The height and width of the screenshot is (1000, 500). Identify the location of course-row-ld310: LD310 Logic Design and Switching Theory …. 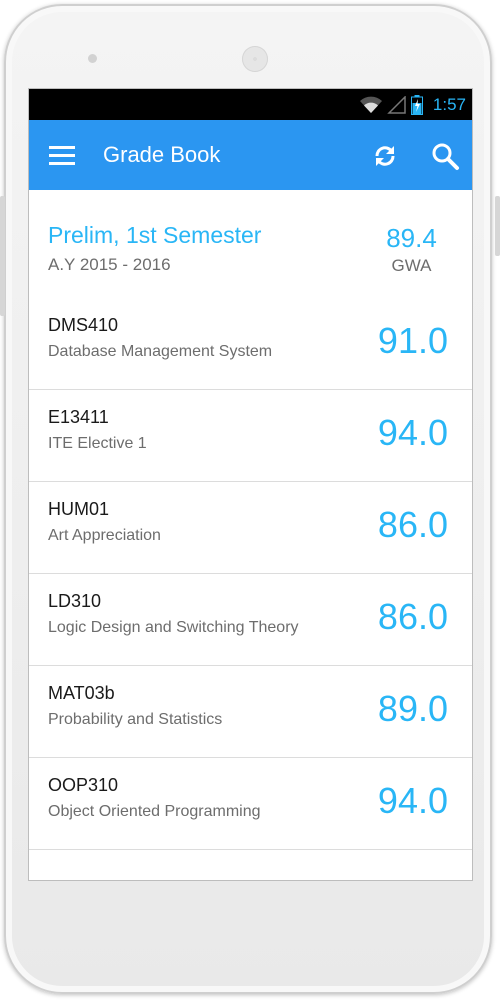
(250, 620).